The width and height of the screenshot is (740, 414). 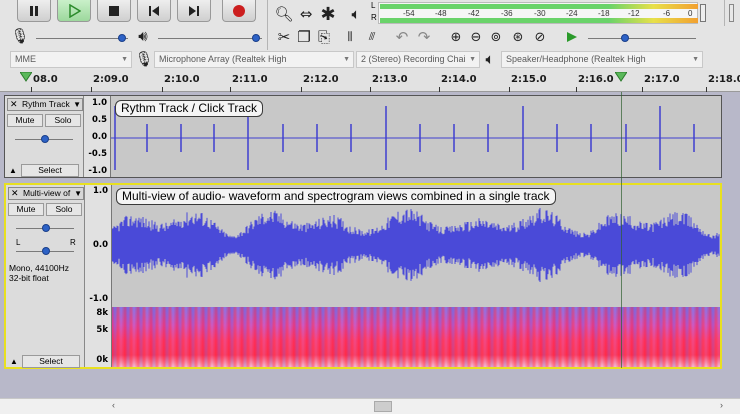 What do you see at coordinates (74, 11) in the screenshot?
I see `play-button` at bounding box center [74, 11].